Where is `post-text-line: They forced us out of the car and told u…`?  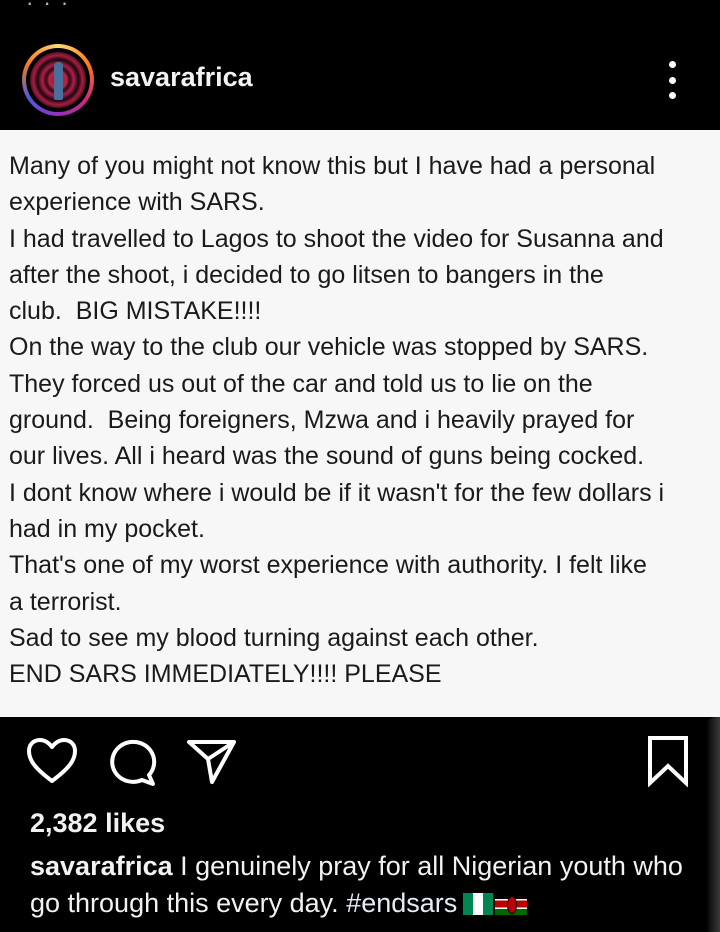
post-text-line: They forced us out of the car and told u… is located at coordinates (301, 383).